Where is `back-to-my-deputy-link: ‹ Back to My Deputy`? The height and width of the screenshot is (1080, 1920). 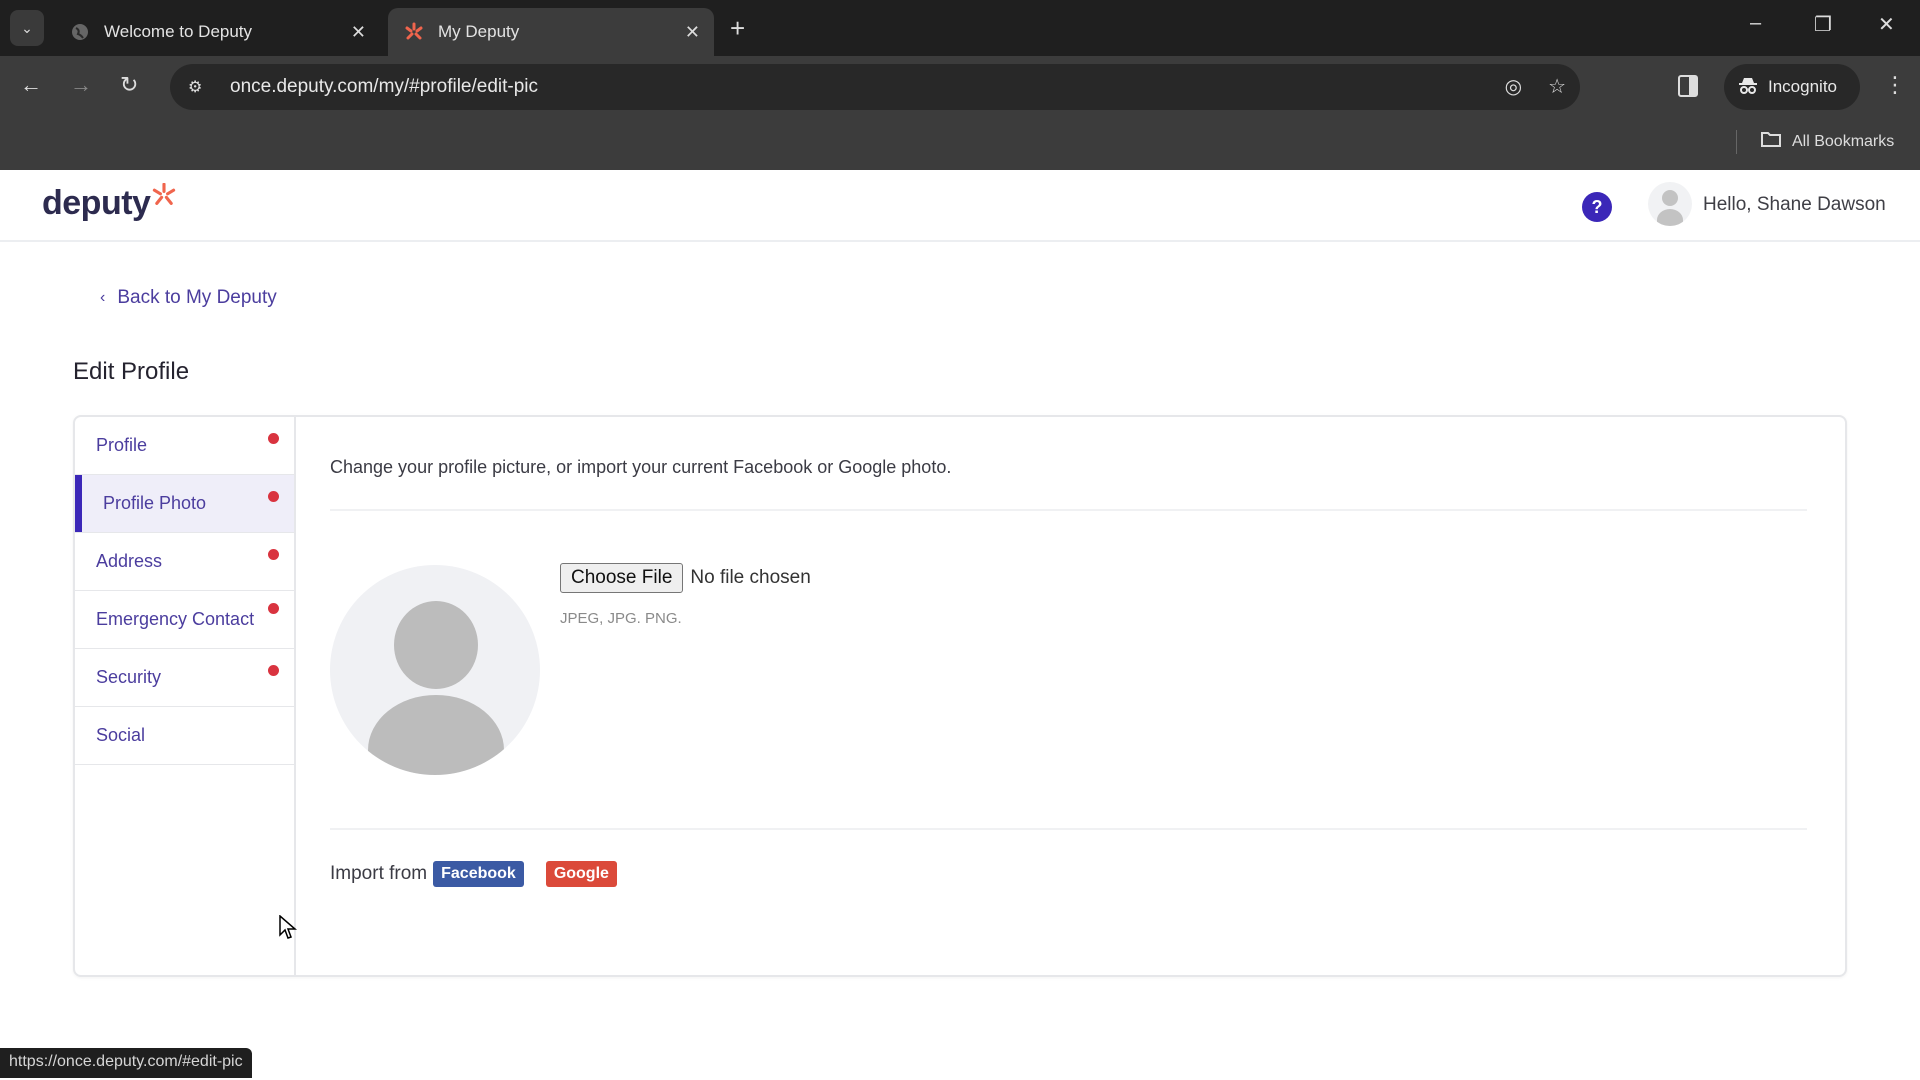 back-to-my-deputy-link: ‹ Back to My Deputy is located at coordinates (188, 298).